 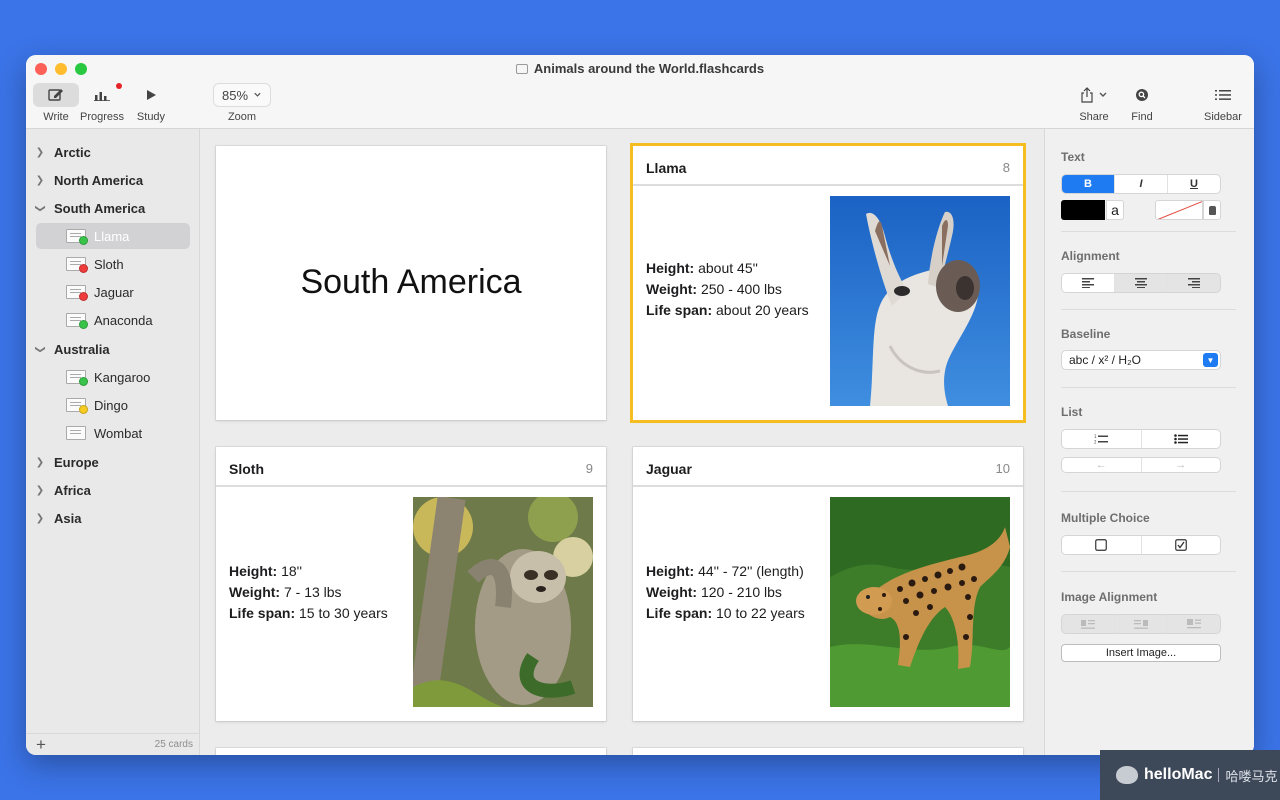 I want to click on sidebar-group-africa: ❯ Africa, so click(x=112, y=490).